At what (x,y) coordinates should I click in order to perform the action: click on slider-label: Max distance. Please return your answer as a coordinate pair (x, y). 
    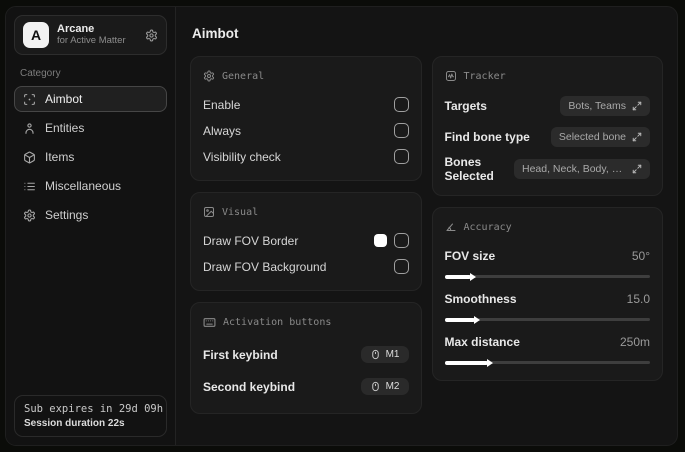
    Looking at the image, I should click on (482, 341).